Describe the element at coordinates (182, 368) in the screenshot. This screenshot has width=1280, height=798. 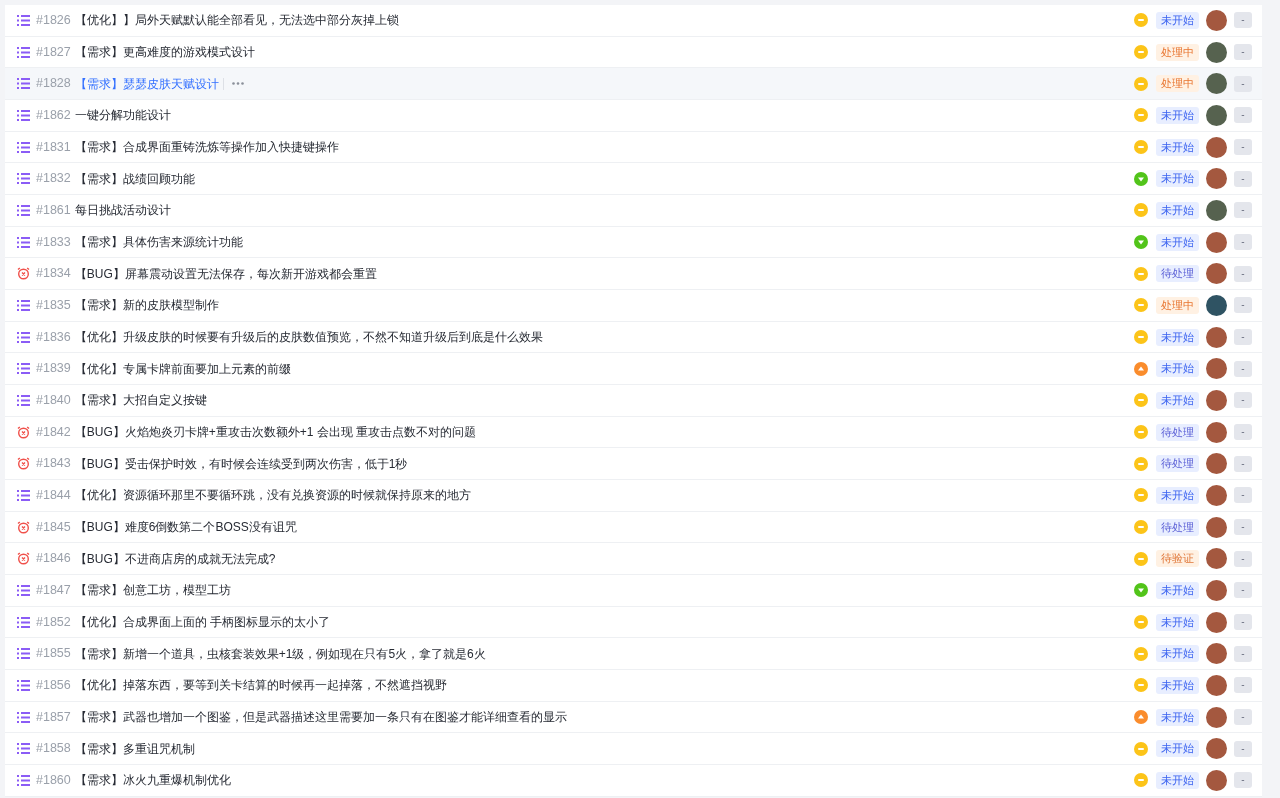
I see `issue-title: 【优化】专属卡牌前面要加上元素的前缀` at that location.